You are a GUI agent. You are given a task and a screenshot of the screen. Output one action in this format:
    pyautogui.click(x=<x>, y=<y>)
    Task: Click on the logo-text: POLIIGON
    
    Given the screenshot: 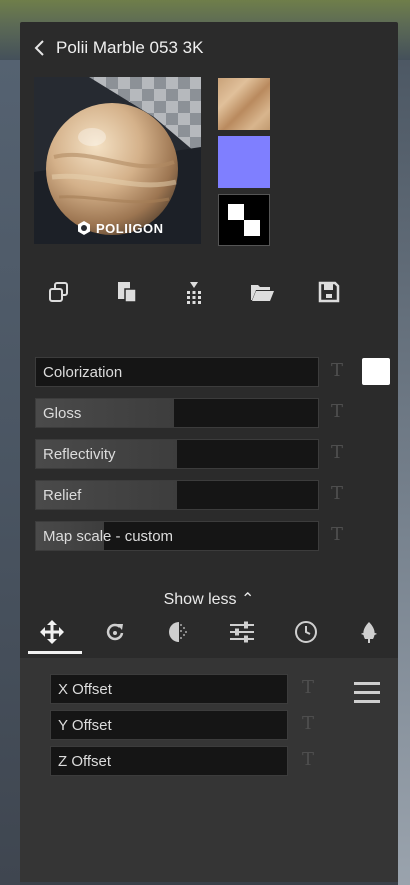 What is the action you would take?
    pyautogui.click(x=130, y=228)
    